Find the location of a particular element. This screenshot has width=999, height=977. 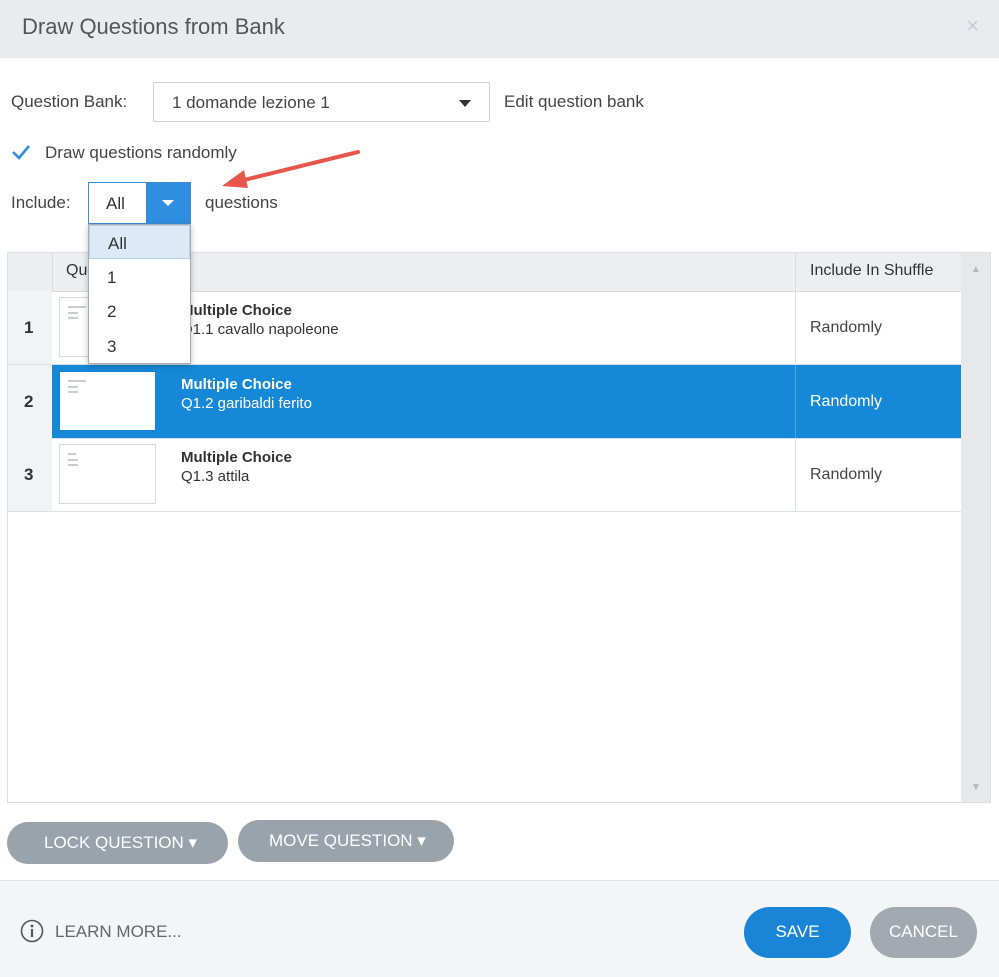

include-option: All is located at coordinates (139, 242).